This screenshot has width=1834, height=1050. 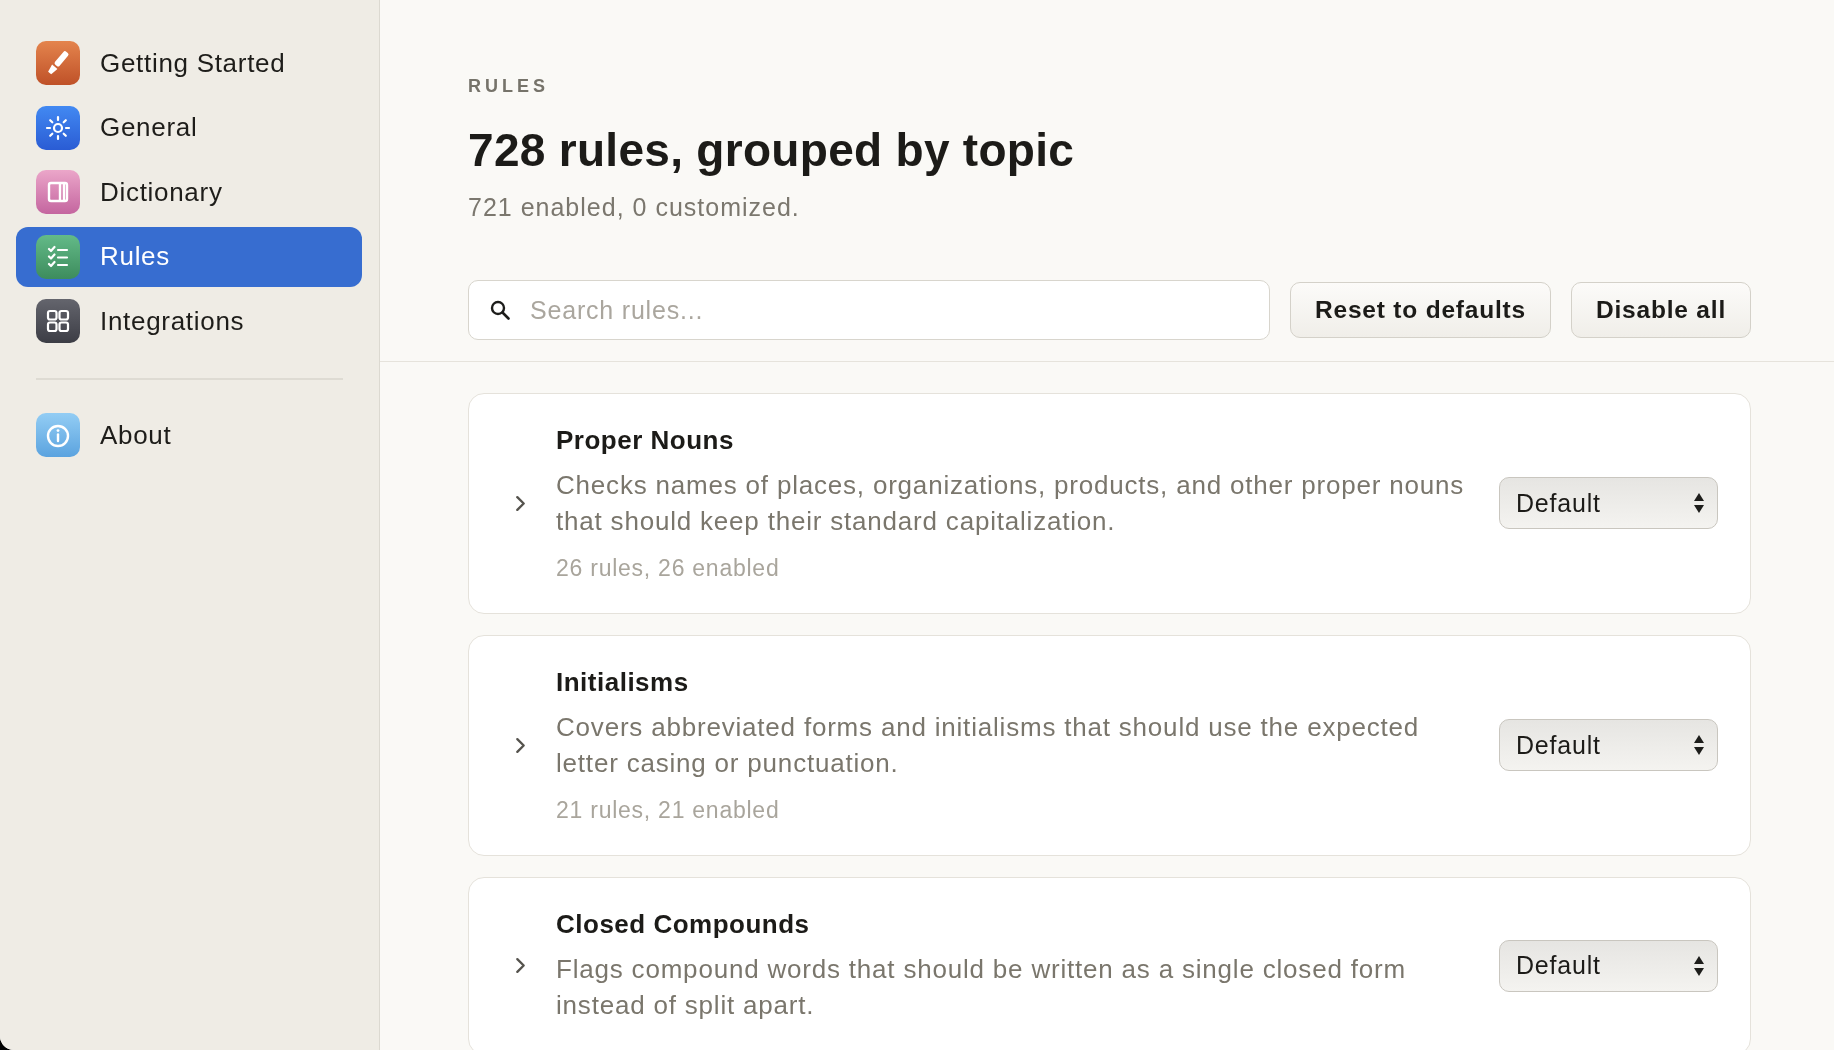 What do you see at coordinates (988, 745) in the screenshot?
I see `group-description: Covers abbreviated forms and initialisms that should use the expected letter casing or punctuation.` at bounding box center [988, 745].